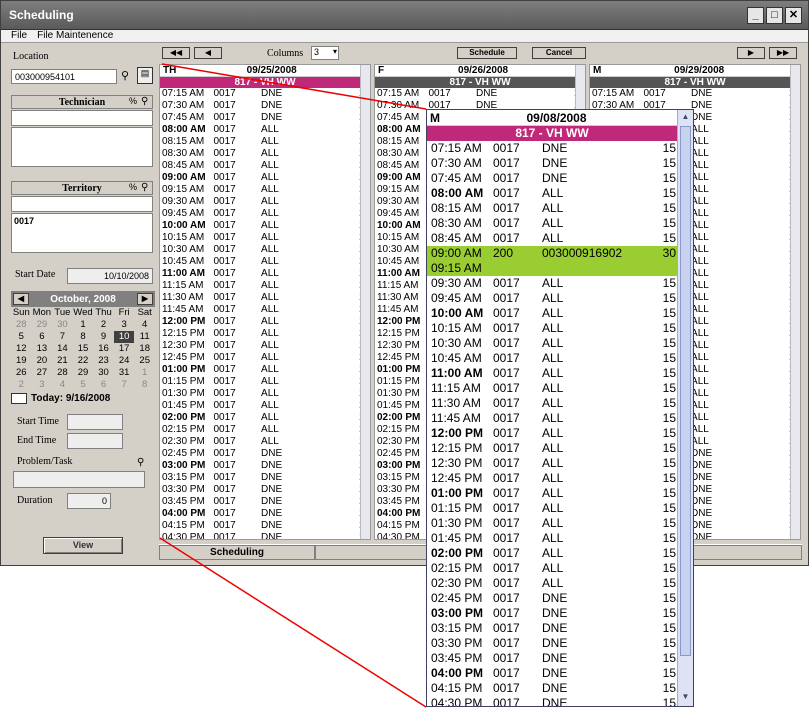 The height and width of the screenshot is (713, 809). Describe the element at coordinates (457, 448) in the screenshot. I see `cell: 12:15 PM` at that location.